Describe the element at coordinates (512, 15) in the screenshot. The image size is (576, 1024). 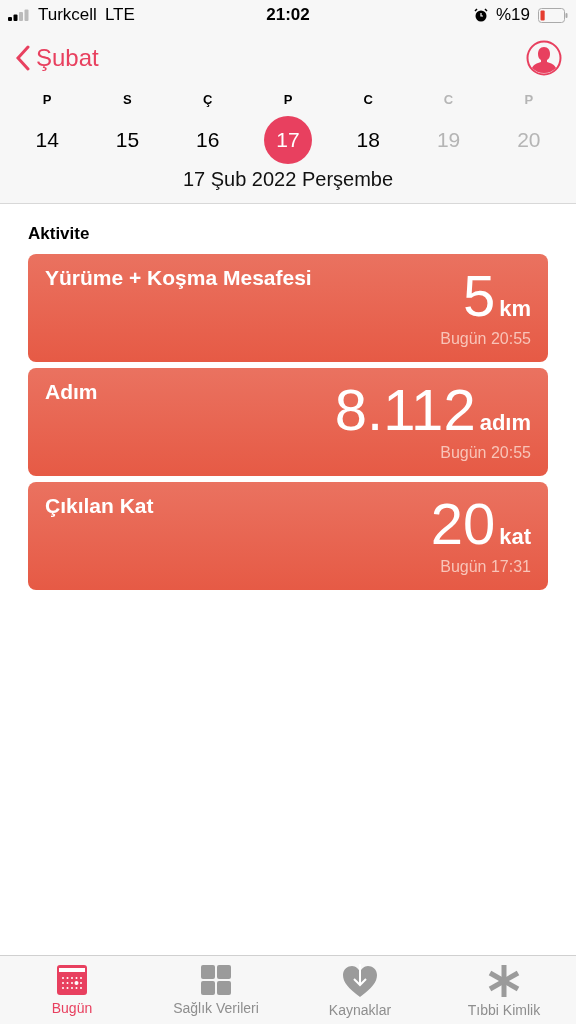
I see `battery-percent: %19` at that location.